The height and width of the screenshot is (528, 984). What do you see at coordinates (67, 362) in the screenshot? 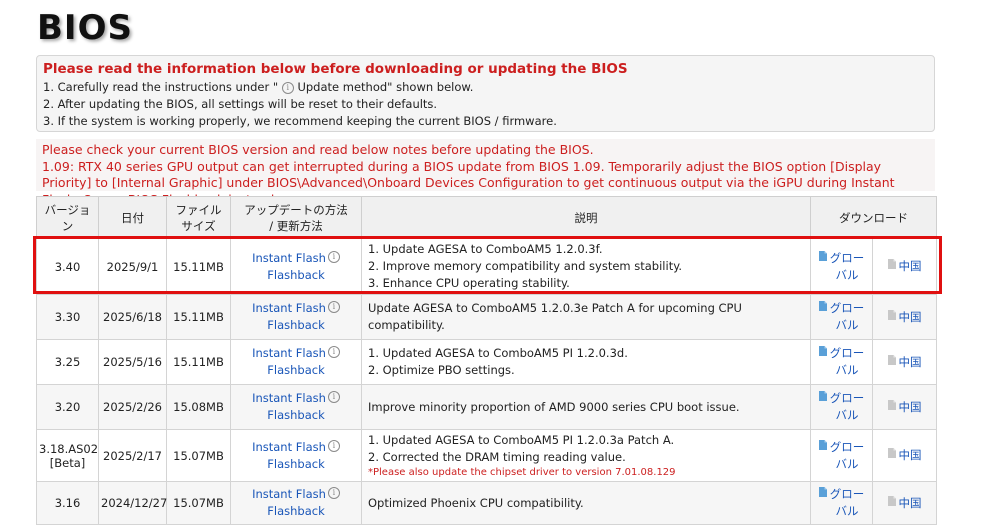
I see `version-cell: 3.25` at bounding box center [67, 362].